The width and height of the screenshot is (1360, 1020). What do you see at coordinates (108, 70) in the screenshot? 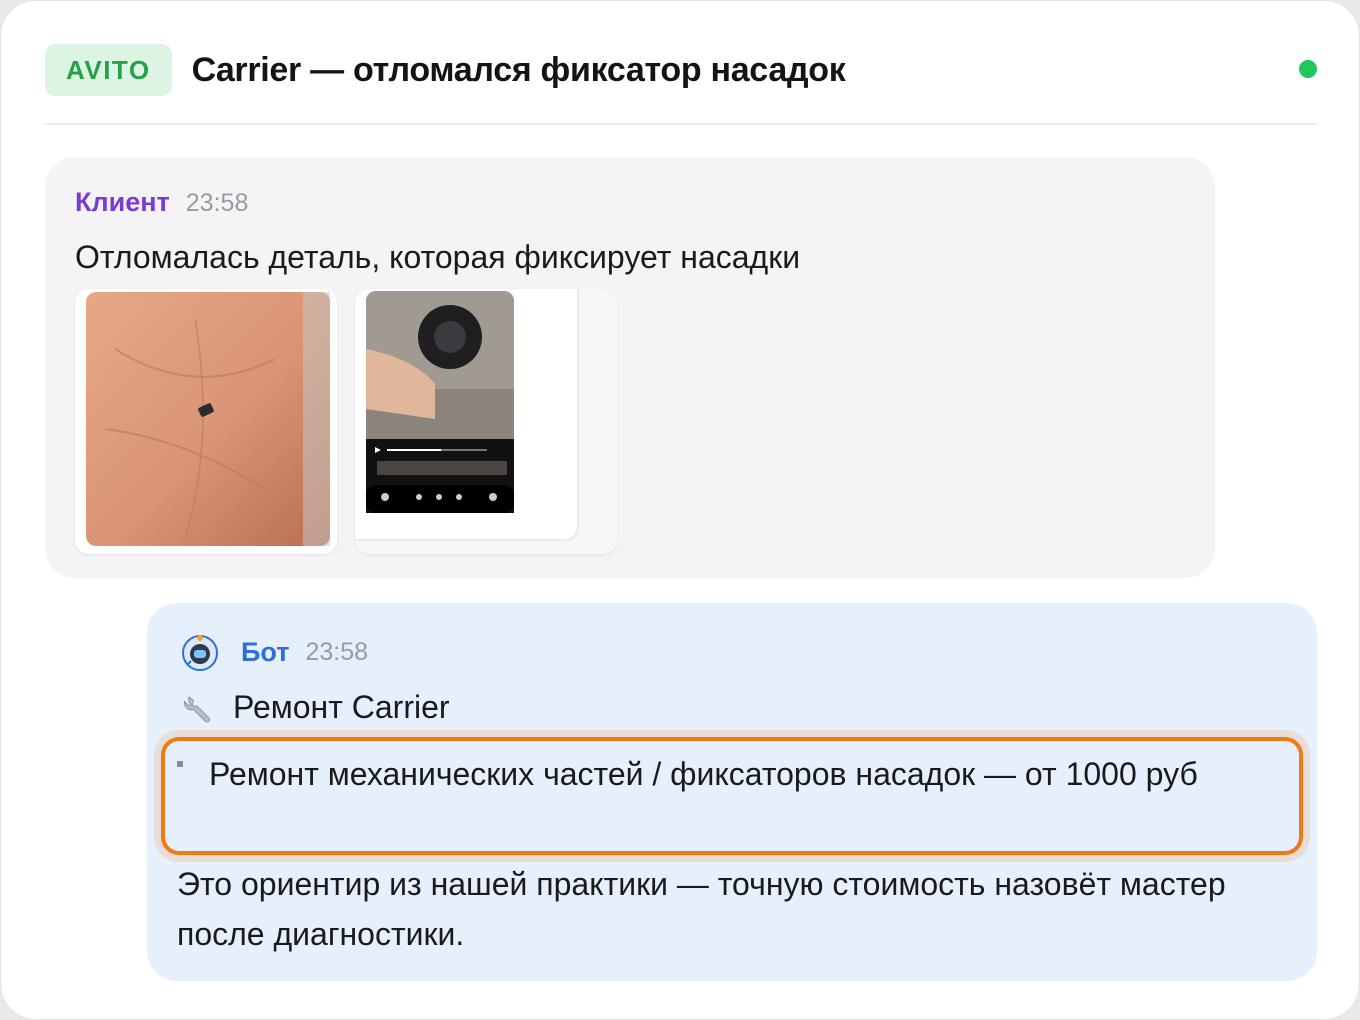
I see `source-badge: AVITO` at bounding box center [108, 70].